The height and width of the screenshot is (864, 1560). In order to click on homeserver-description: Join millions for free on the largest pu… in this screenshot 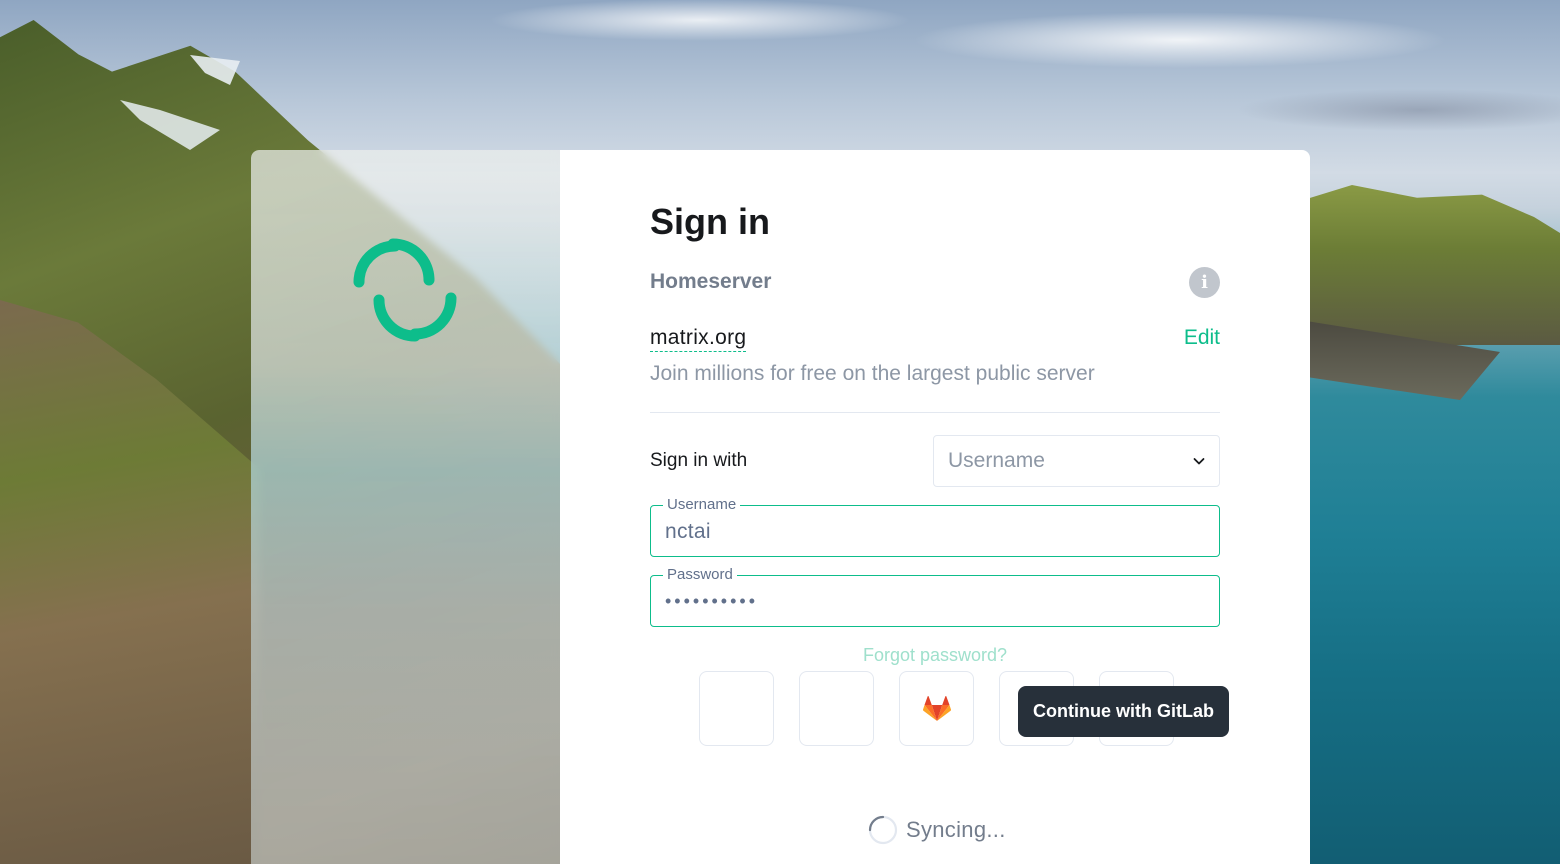, I will do `click(872, 373)`.